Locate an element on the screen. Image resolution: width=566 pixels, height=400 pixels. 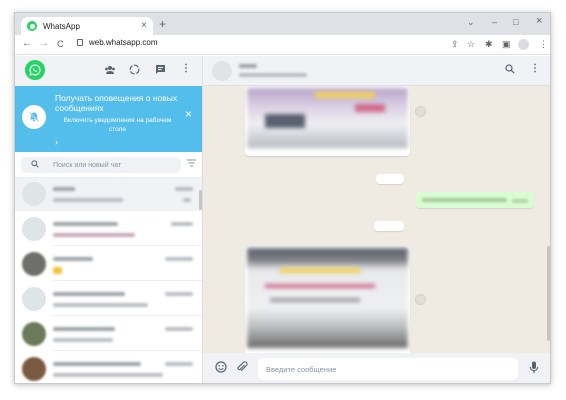
attach-icon is located at coordinates (242, 368).